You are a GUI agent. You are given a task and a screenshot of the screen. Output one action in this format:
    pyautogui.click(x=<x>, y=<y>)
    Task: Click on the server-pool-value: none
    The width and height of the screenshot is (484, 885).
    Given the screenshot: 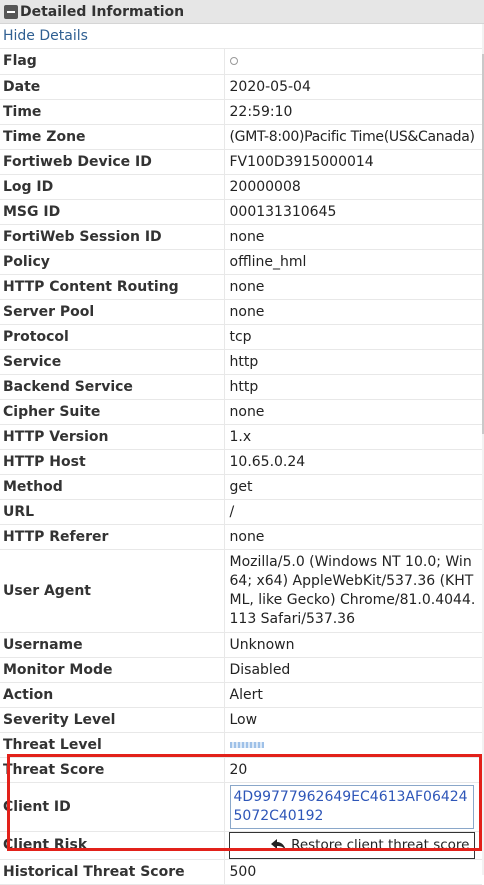 What is the action you would take?
    pyautogui.click(x=353, y=312)
    